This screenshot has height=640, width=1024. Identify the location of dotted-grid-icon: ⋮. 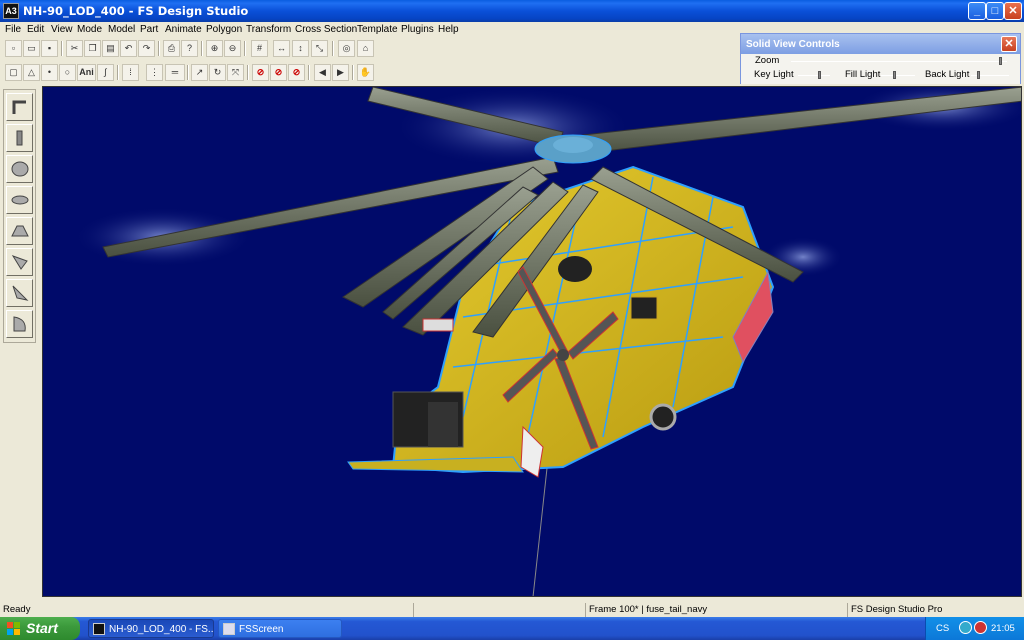
(154, 72).